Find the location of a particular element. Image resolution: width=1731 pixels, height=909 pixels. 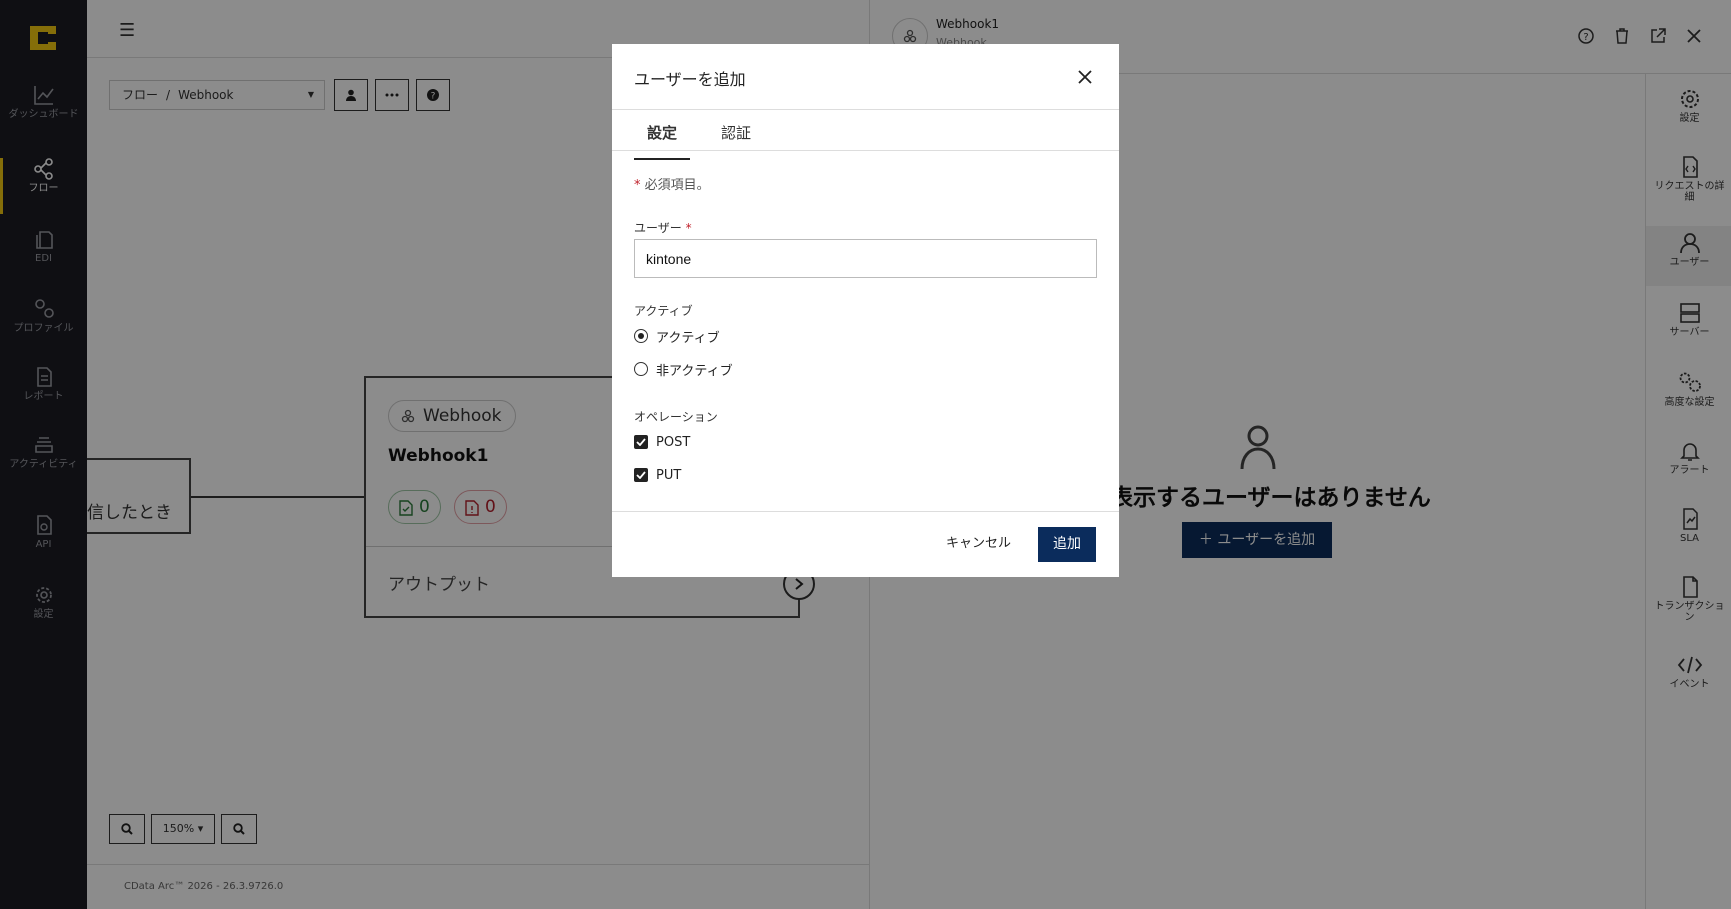

user-field-label: ユーザー * is located at coordinates (663, 228).